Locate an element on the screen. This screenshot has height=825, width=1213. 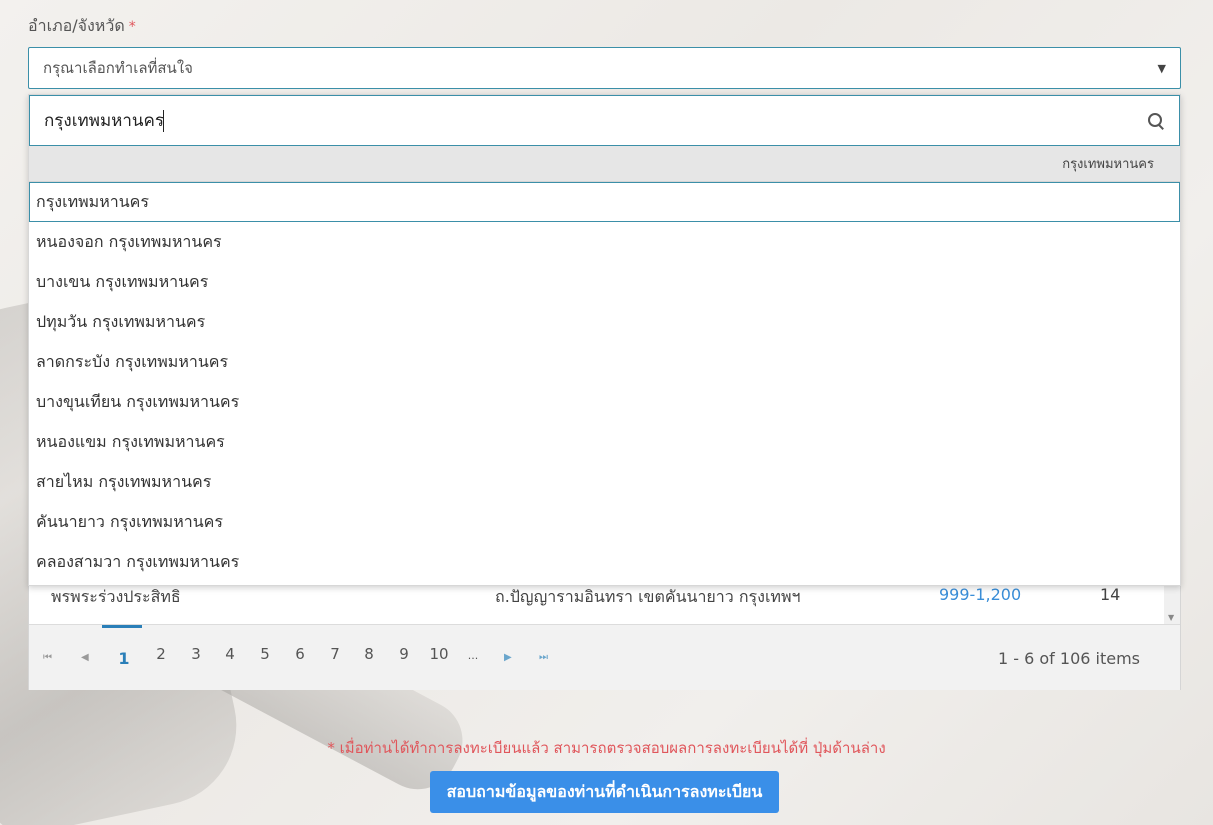
dropdown-search is located at coordinates (604, 120).